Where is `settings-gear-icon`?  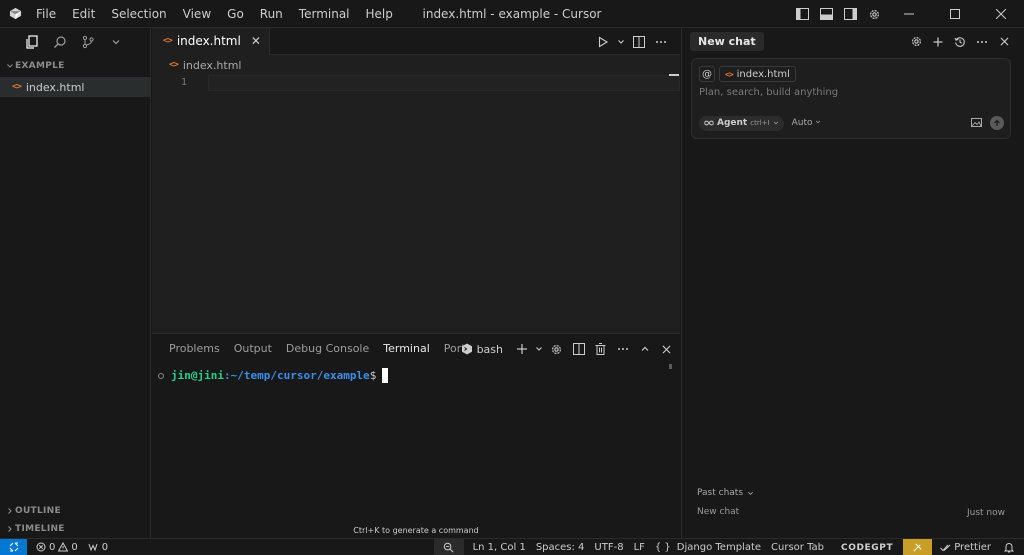
settings-gear-icon is located at coordinates (874, 14).